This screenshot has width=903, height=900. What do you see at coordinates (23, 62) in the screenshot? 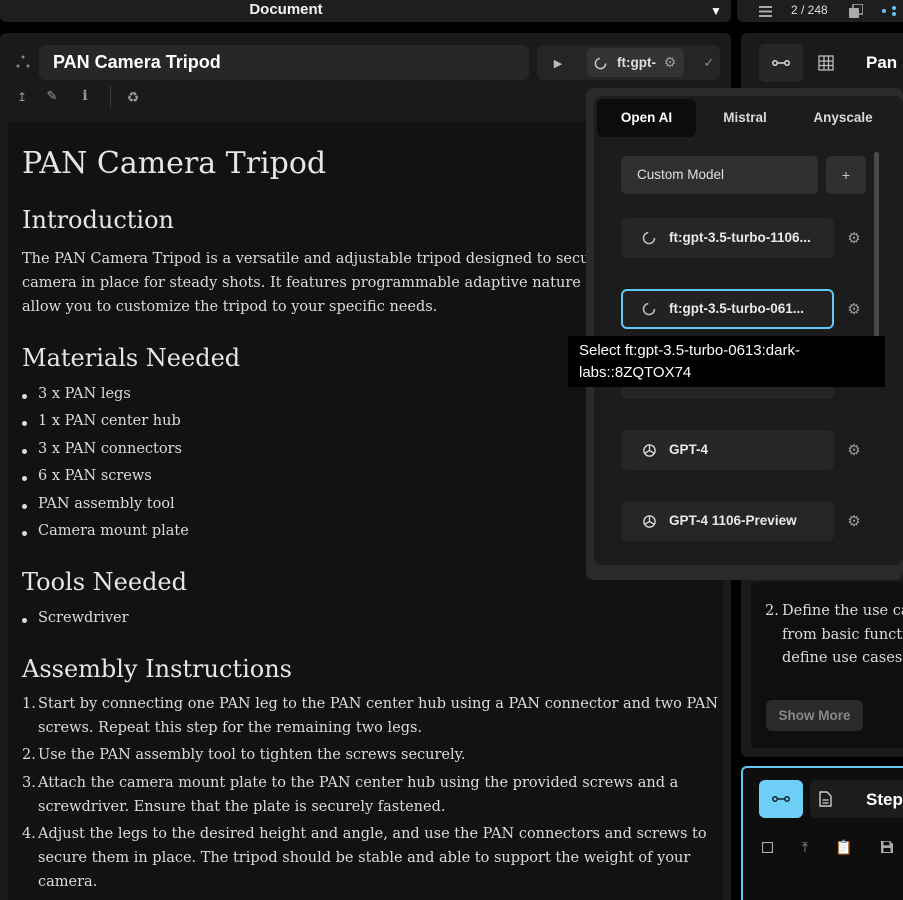
I see `spinner-icon` at bounding box center [23, 62].